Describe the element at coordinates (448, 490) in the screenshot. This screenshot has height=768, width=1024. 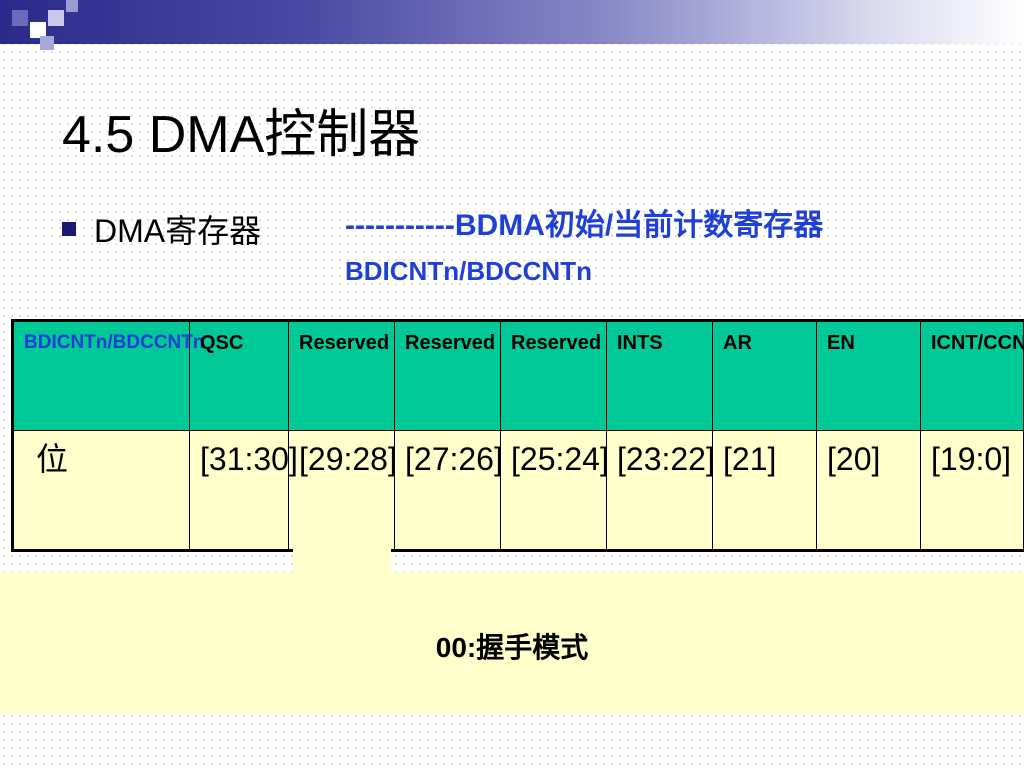
I see `bit-cell: [27:26]` at that location.